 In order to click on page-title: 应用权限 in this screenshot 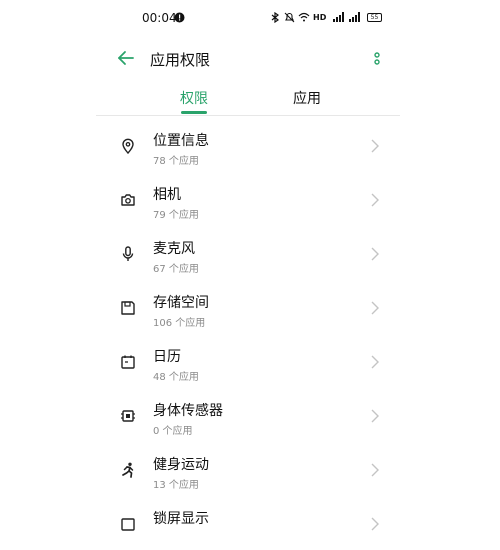, I will do `click(180, 60)`.